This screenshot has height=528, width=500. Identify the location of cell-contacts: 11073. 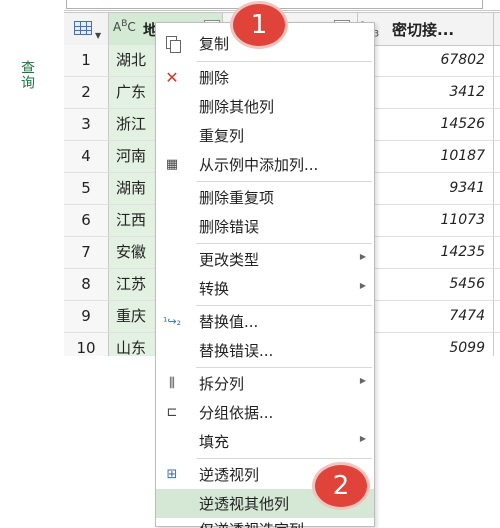
(426, 220).